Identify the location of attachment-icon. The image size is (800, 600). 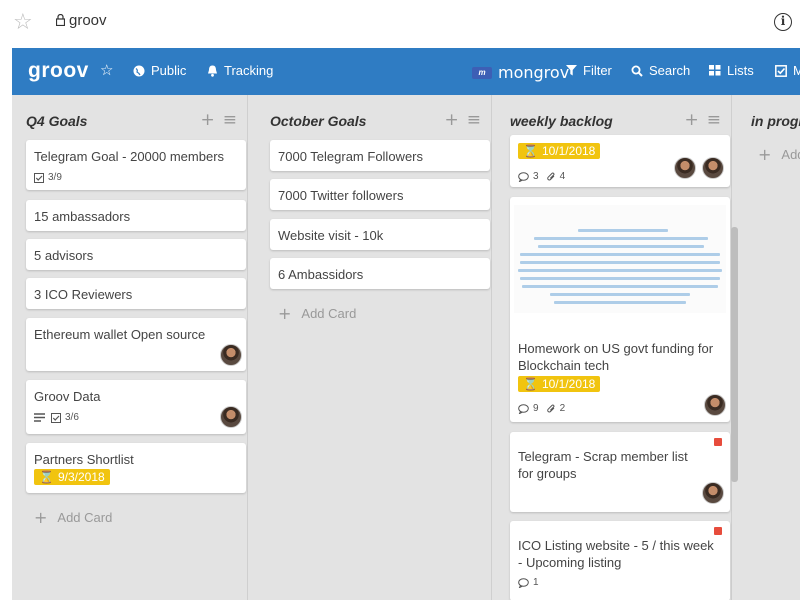
(550, 176).